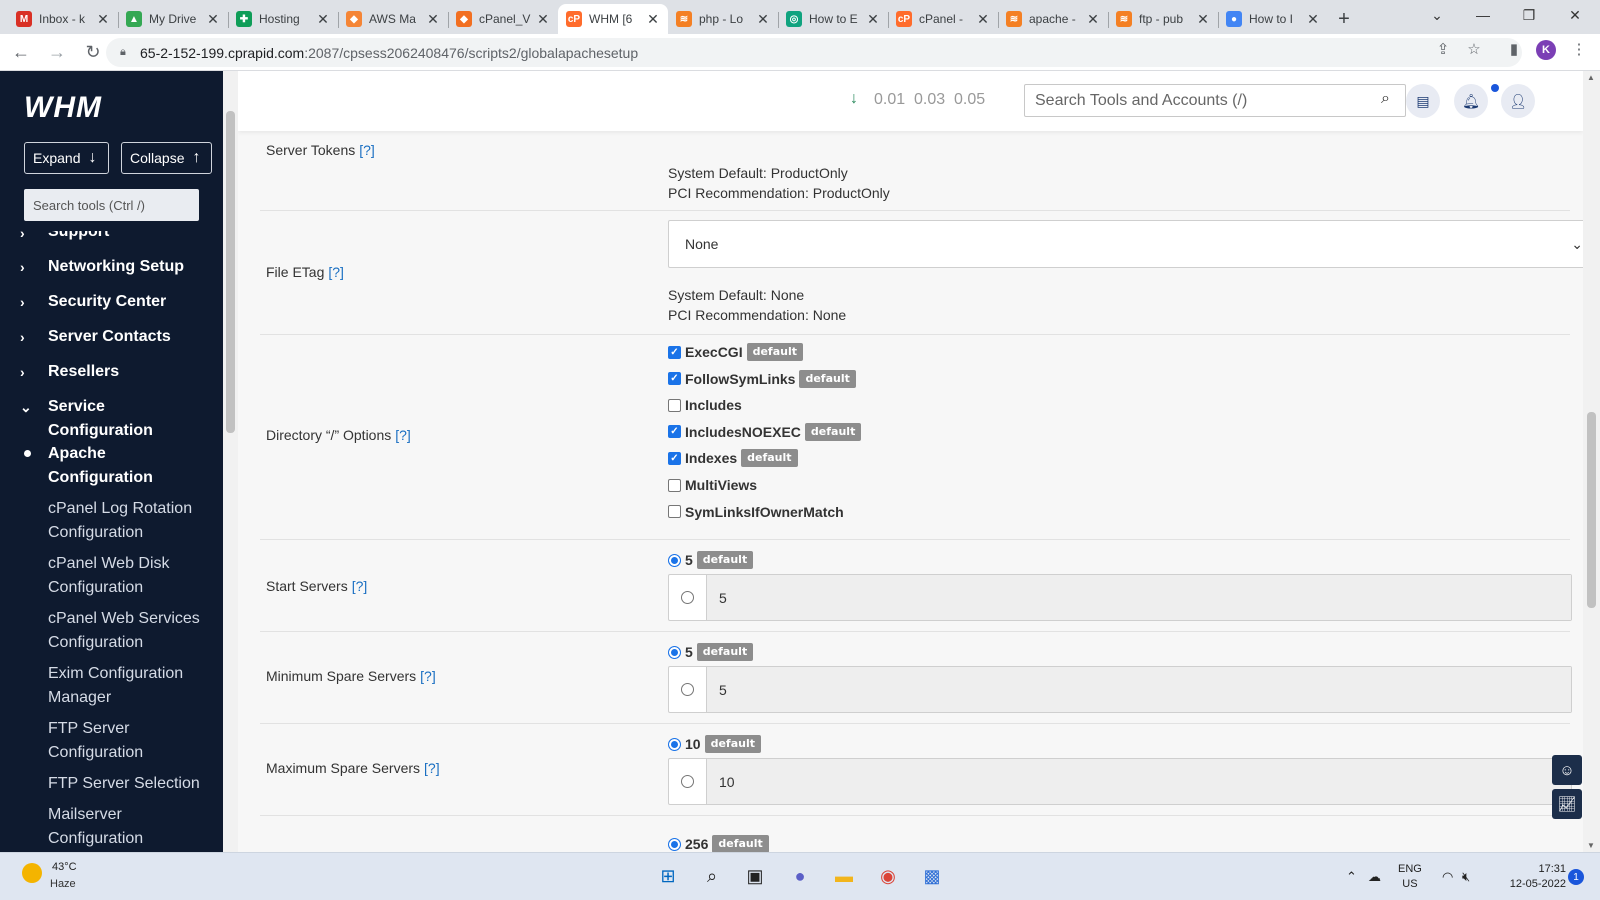 Image resolution: width=1600 pixels, height=900 pixels. Describe the element at coordinates (932, 876) in the screenshot. I see `network-app-icon: ▩` at that location.